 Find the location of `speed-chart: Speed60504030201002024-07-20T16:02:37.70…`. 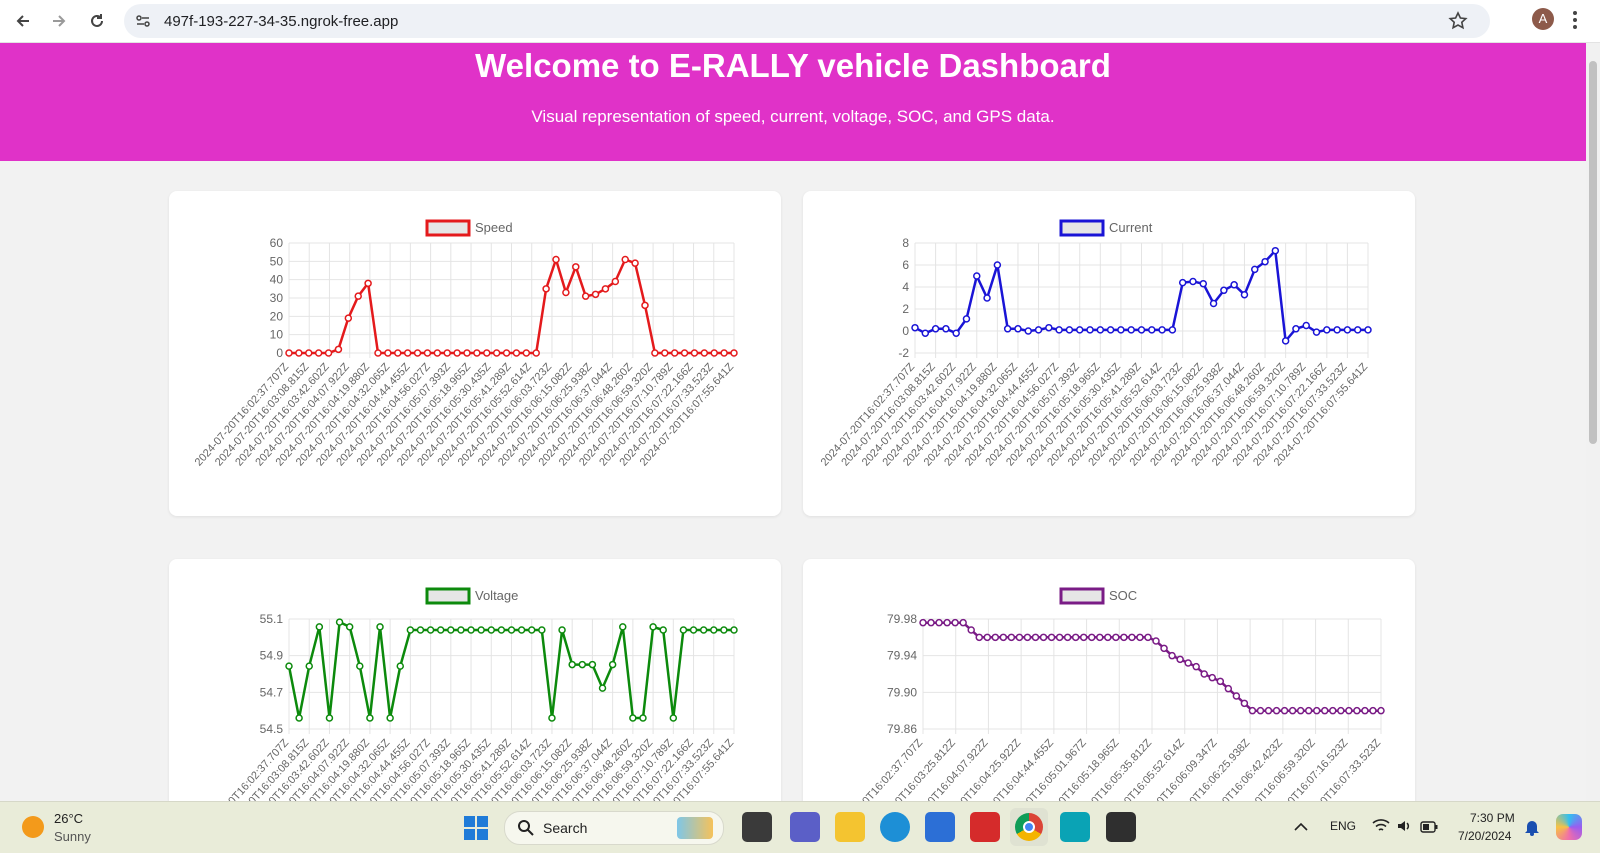

speed-chart: Speed60504030201002024-07-20T16:02:37.70… is located at coordinates (465, 344).